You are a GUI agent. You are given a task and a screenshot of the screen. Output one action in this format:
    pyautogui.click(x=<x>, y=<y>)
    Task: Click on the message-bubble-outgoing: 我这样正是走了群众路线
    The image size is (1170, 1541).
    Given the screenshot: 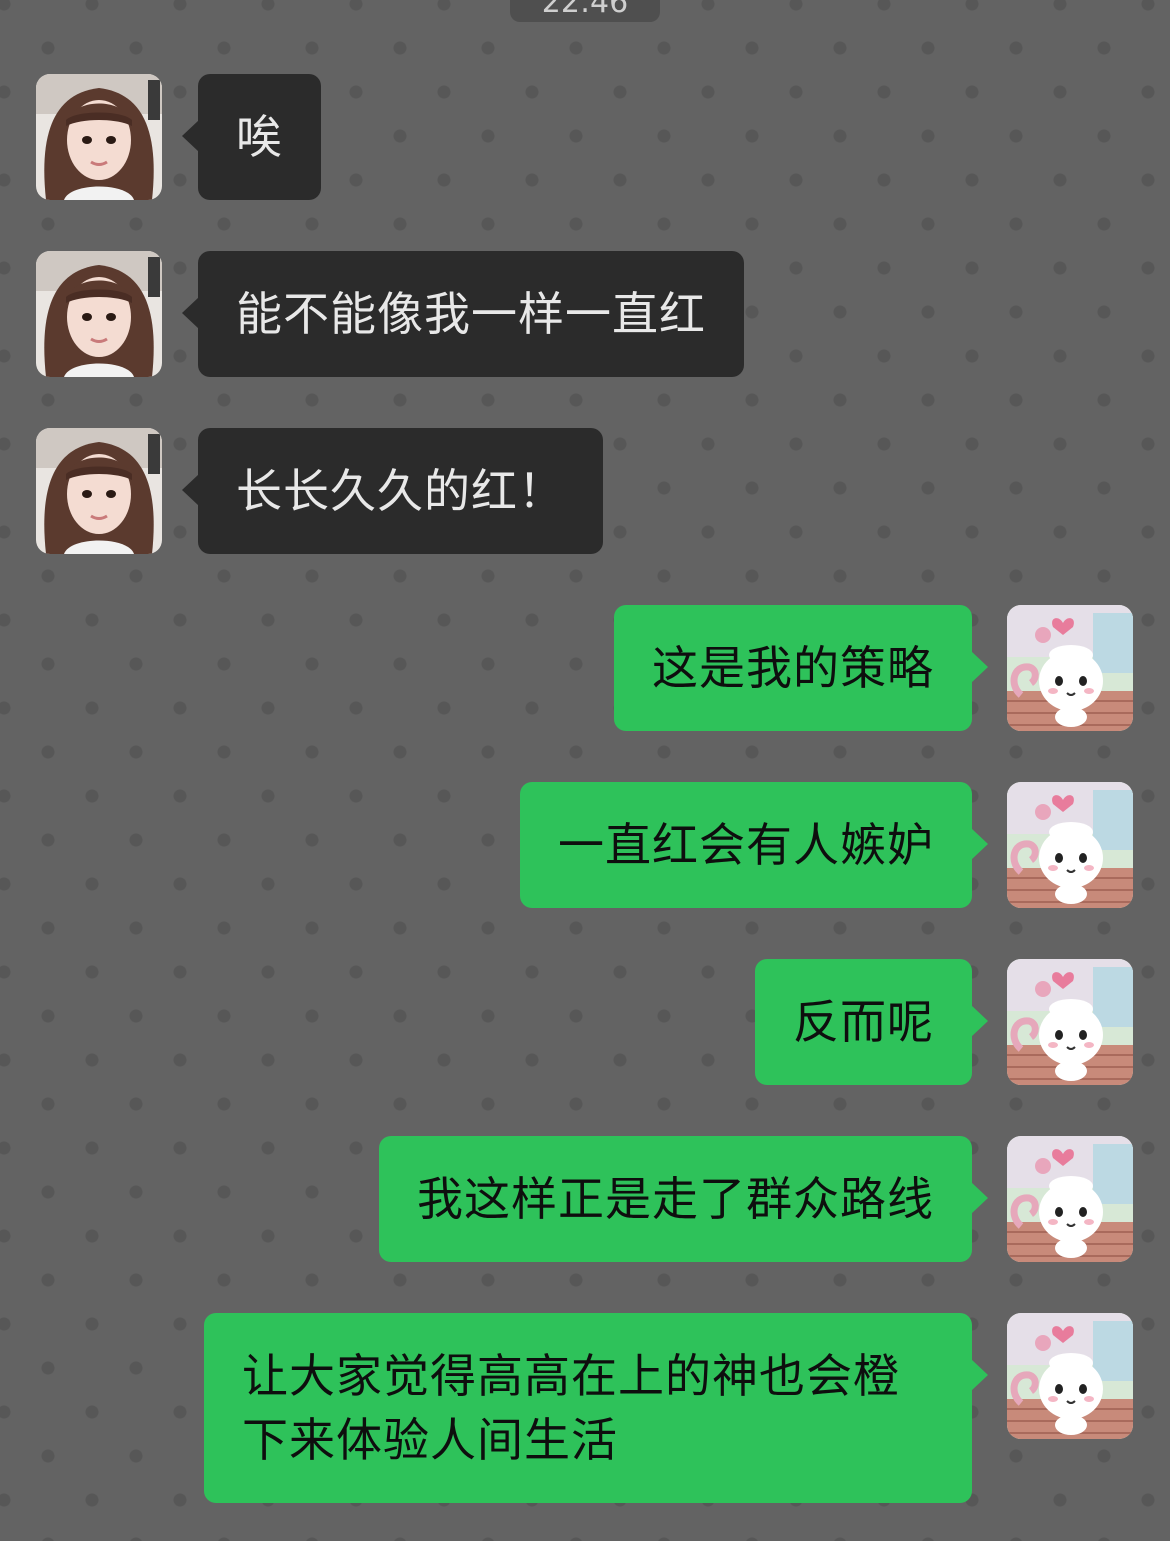 What is the action you would take?
    pyautogui.click(x=683, y=1199)
    